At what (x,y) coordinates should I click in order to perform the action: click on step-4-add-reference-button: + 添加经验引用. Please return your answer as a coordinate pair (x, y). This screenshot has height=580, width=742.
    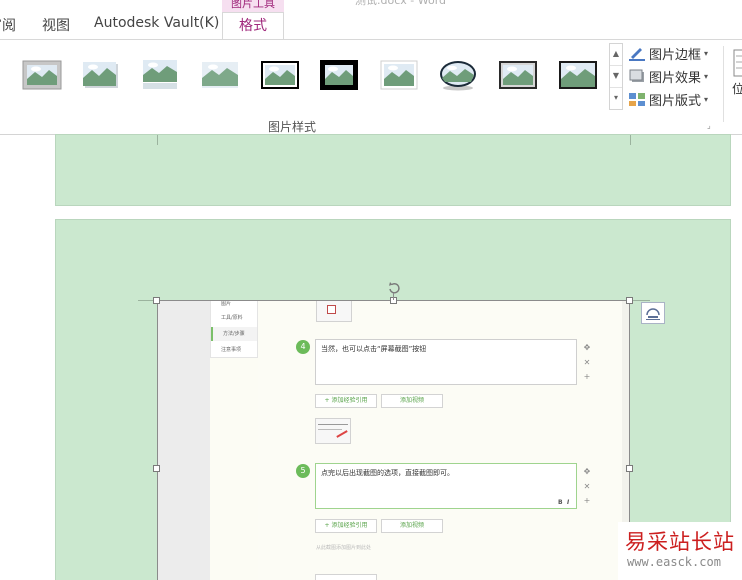
    Looking at the image, I should click on (346, 401).